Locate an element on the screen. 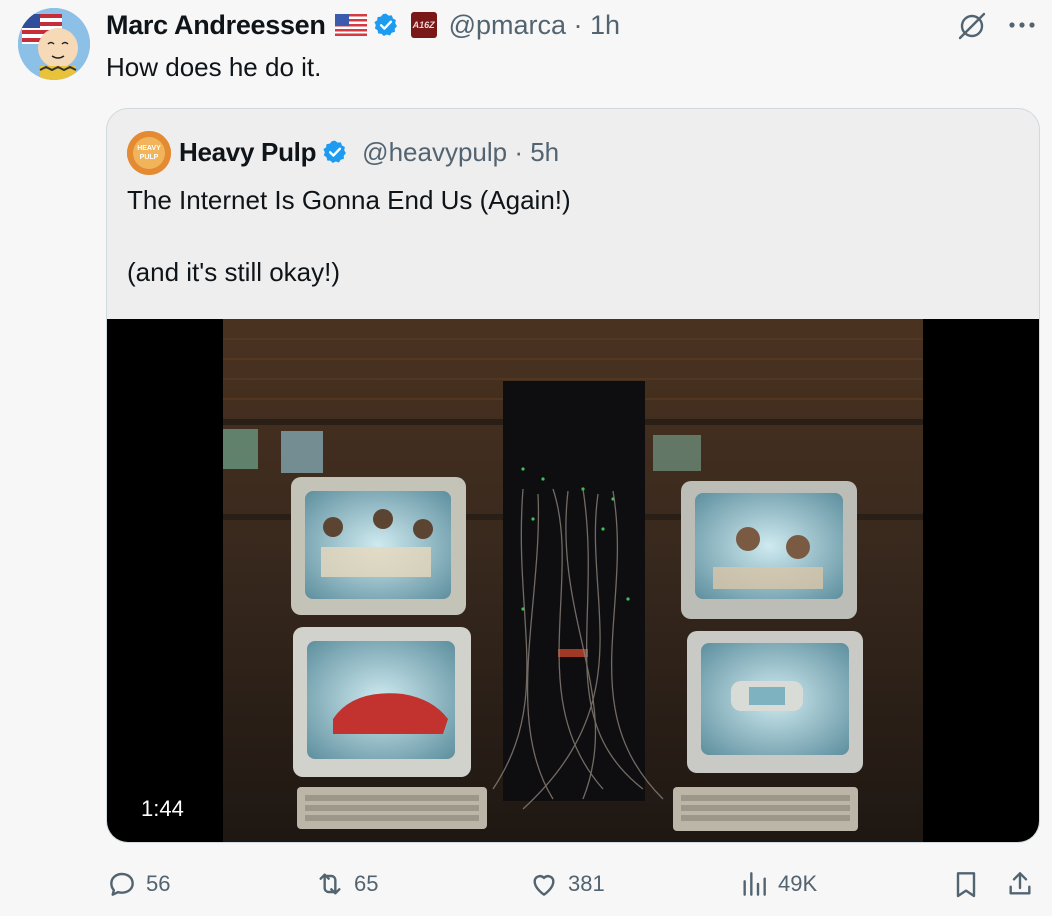 The height and width of the screenshot is (916, 1052). views-button: 49K is located at coordinates (777, 884).